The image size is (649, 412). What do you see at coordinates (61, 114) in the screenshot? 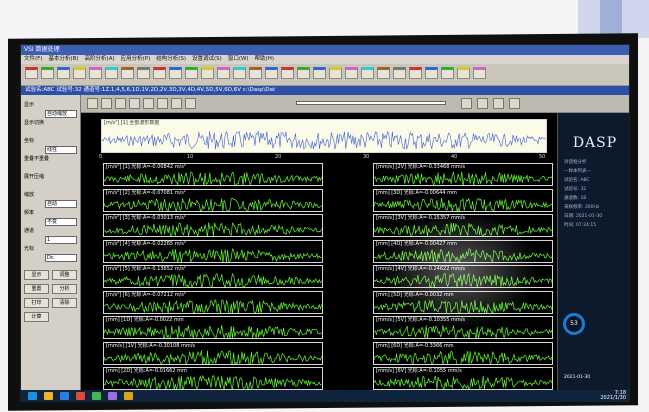
I see `control-select: 自动缩放` at bounding box center [61, 114].